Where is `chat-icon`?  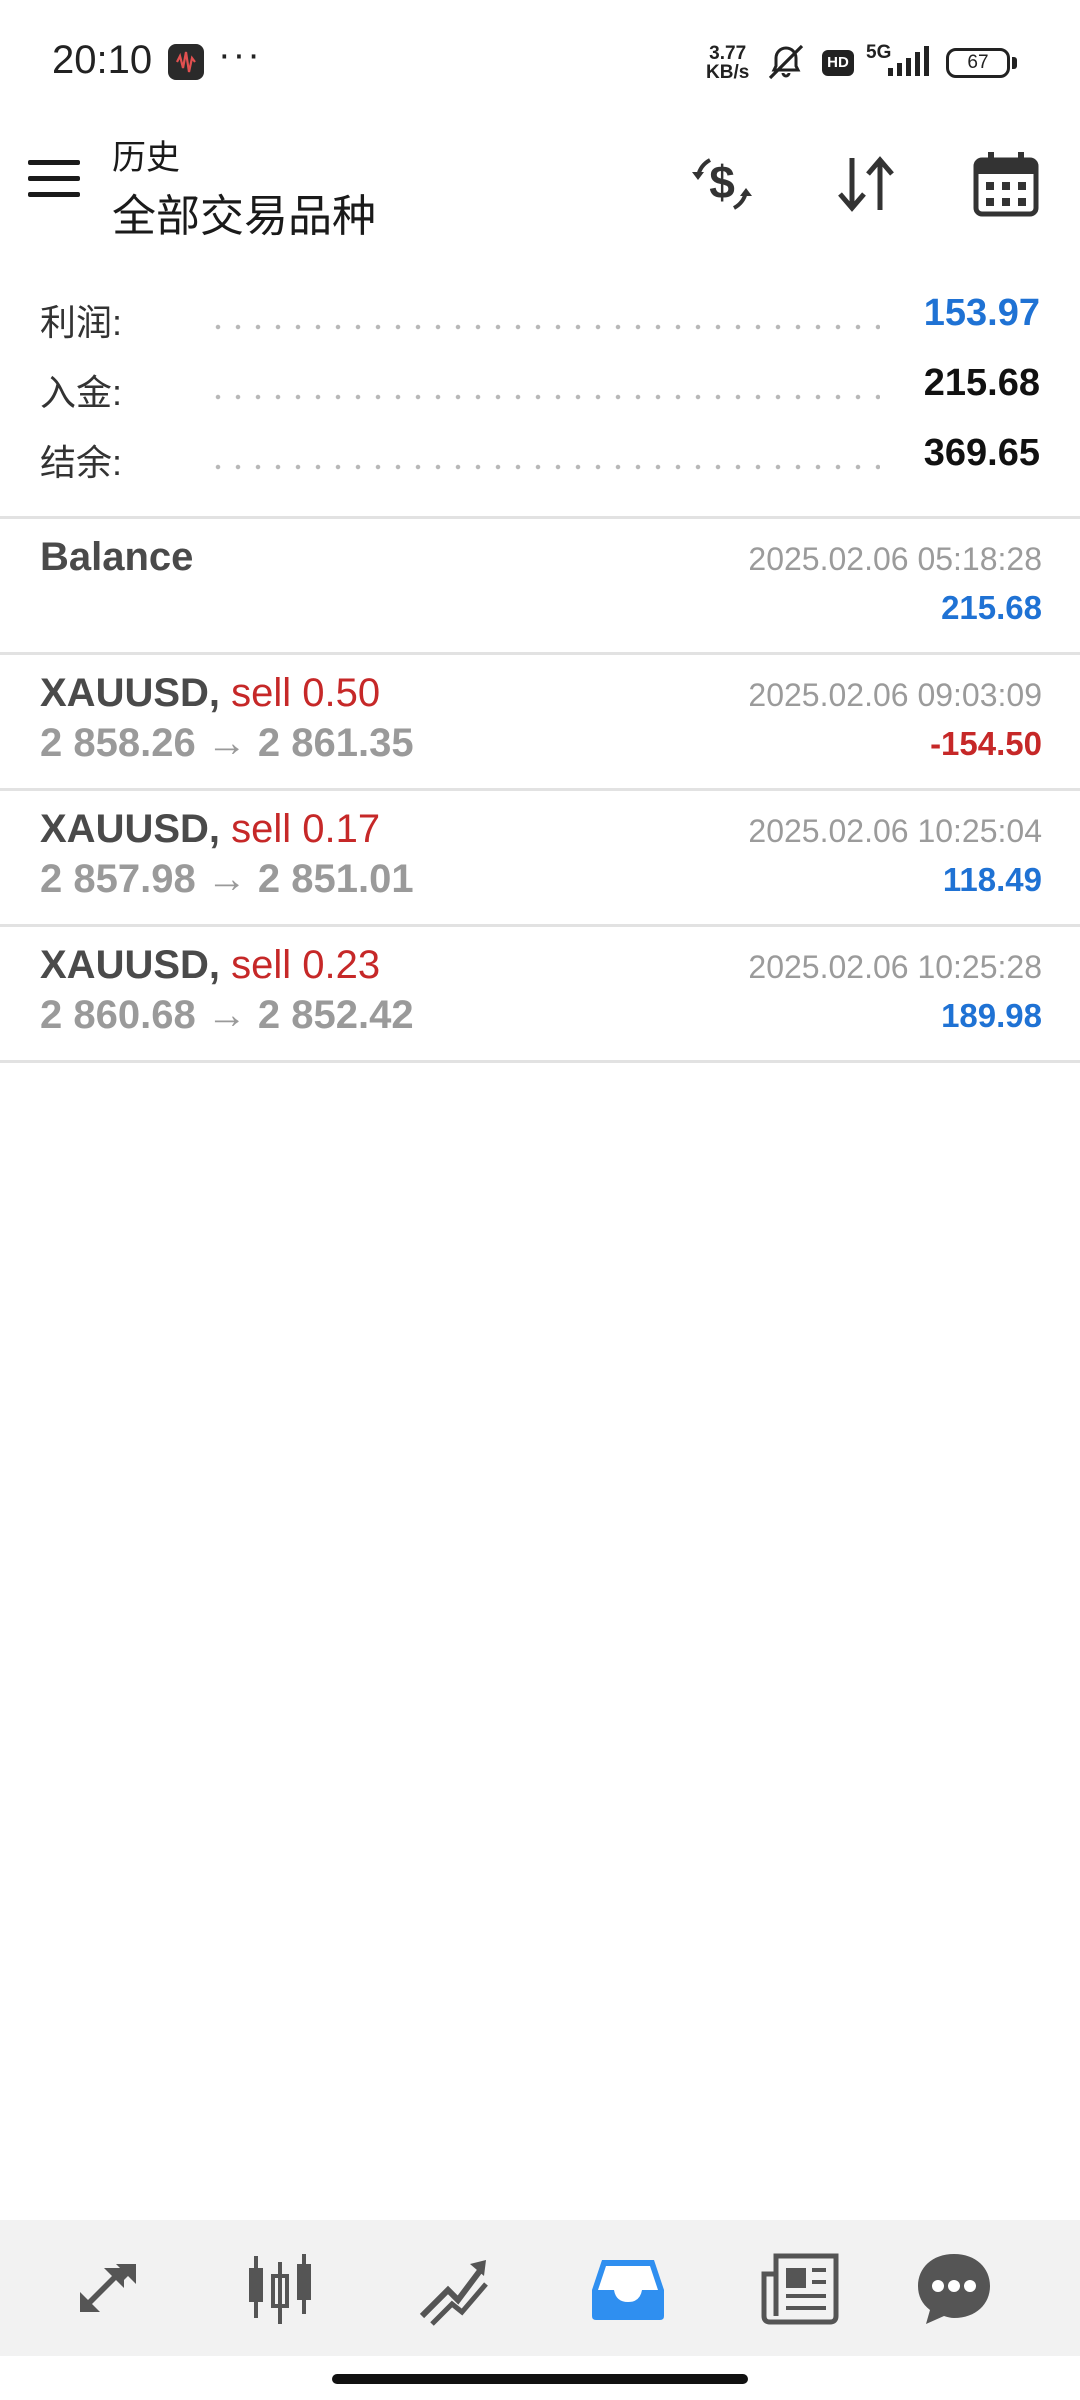 chat-icon is located at coordinates (954, 2288).